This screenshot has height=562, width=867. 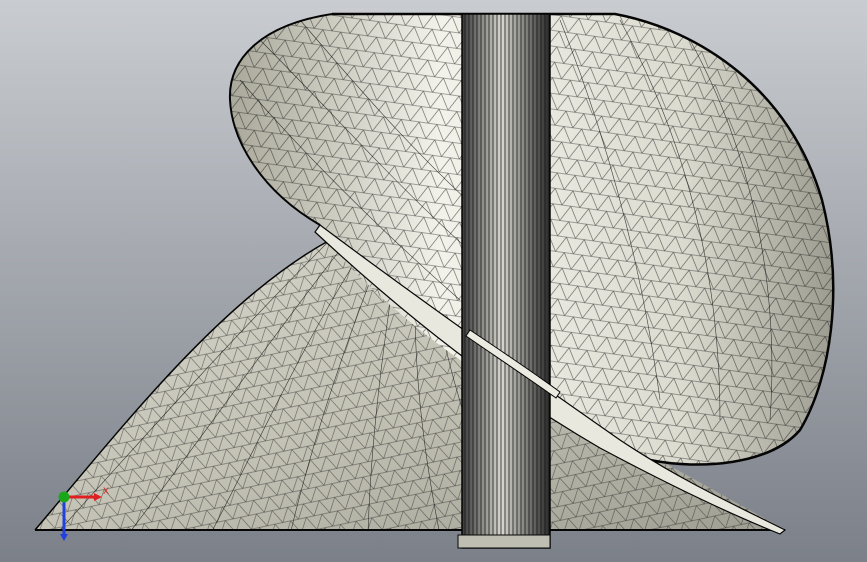 I want to click on x-axis-label: X, so click(x=106, y=491).